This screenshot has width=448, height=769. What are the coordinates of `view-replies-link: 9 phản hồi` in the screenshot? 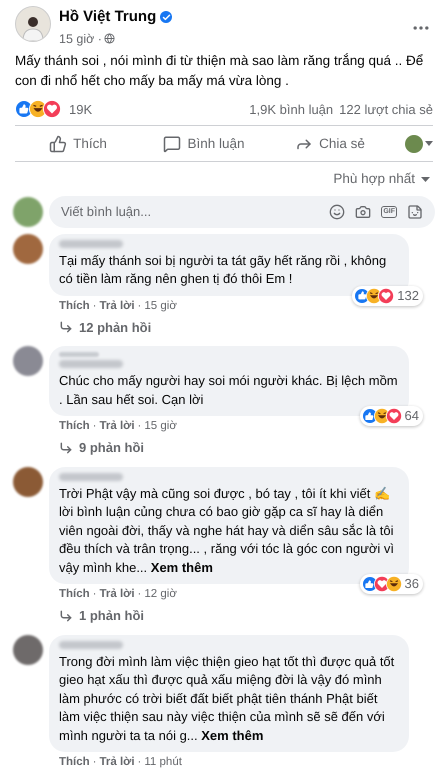 It's located at (111, 448).